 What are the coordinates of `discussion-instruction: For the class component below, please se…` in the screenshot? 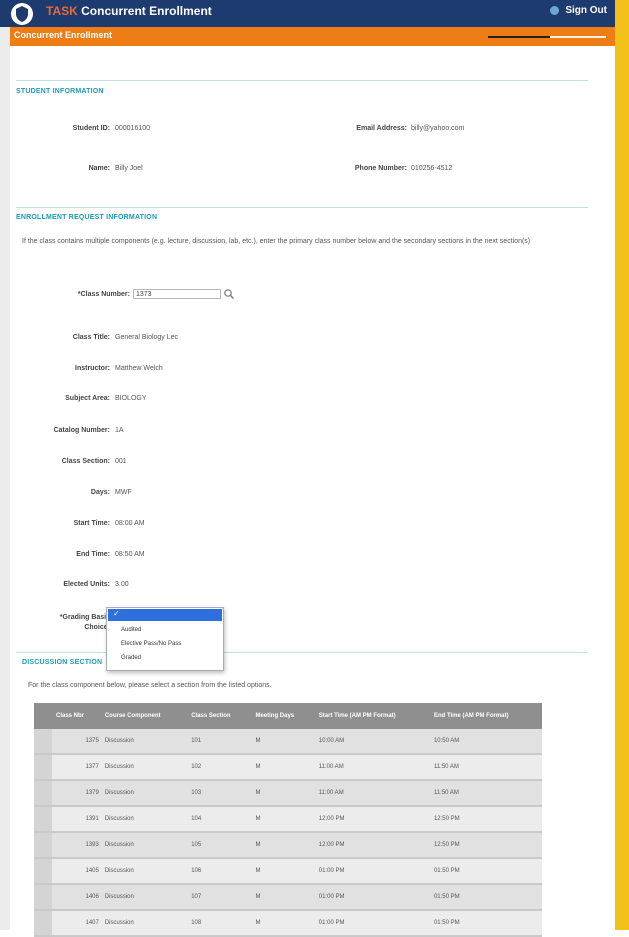 It's located at (150, 685).